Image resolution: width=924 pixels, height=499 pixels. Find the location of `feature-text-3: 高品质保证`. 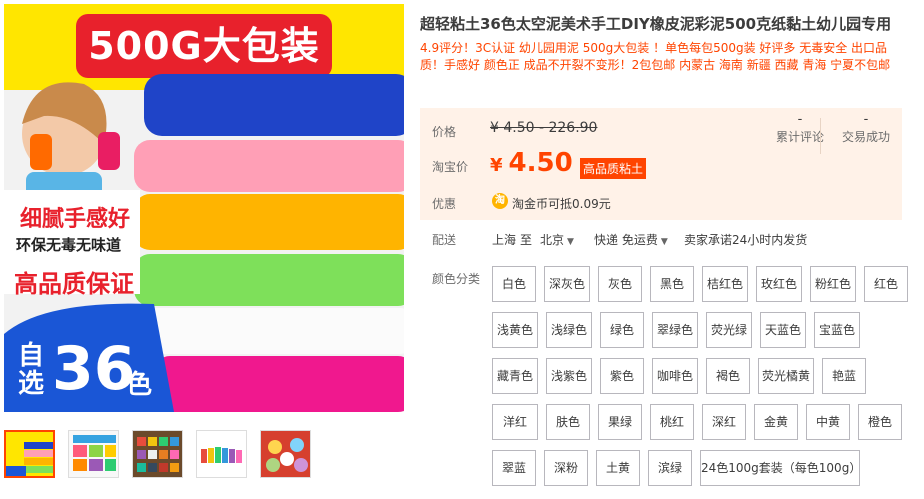

feature-text-3: 高品质保证 is located at coordinates (74, 284).